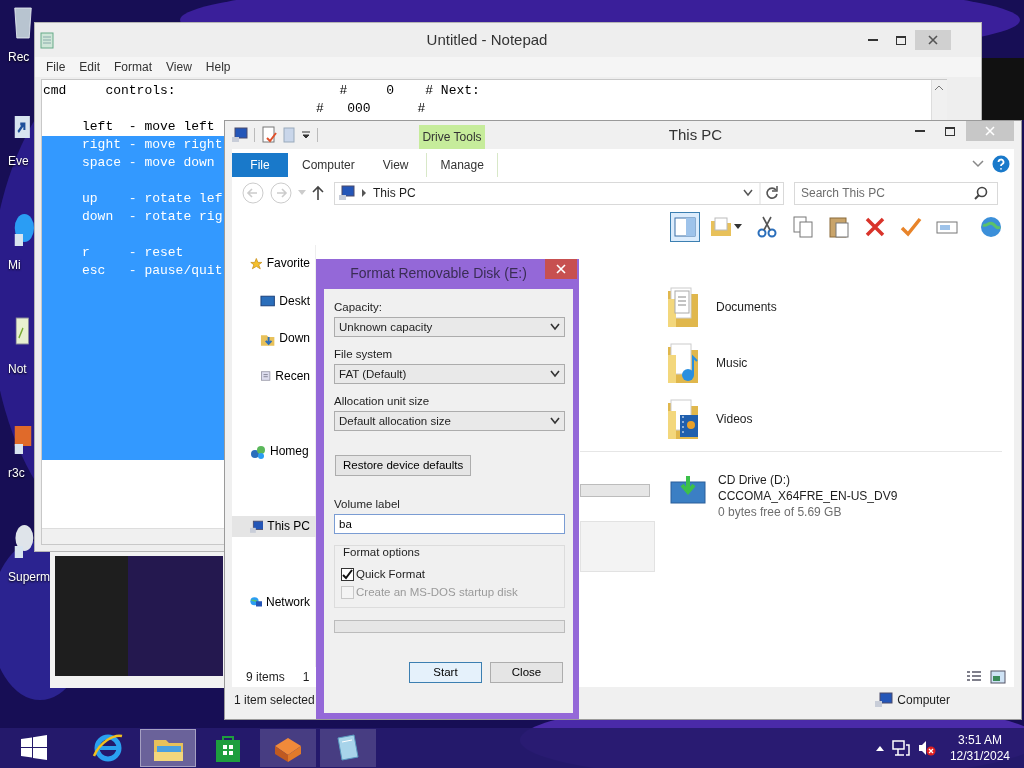 The width and height of the screenshot is (1024, 768). I want to click on scrollbar, so click(939, 100).